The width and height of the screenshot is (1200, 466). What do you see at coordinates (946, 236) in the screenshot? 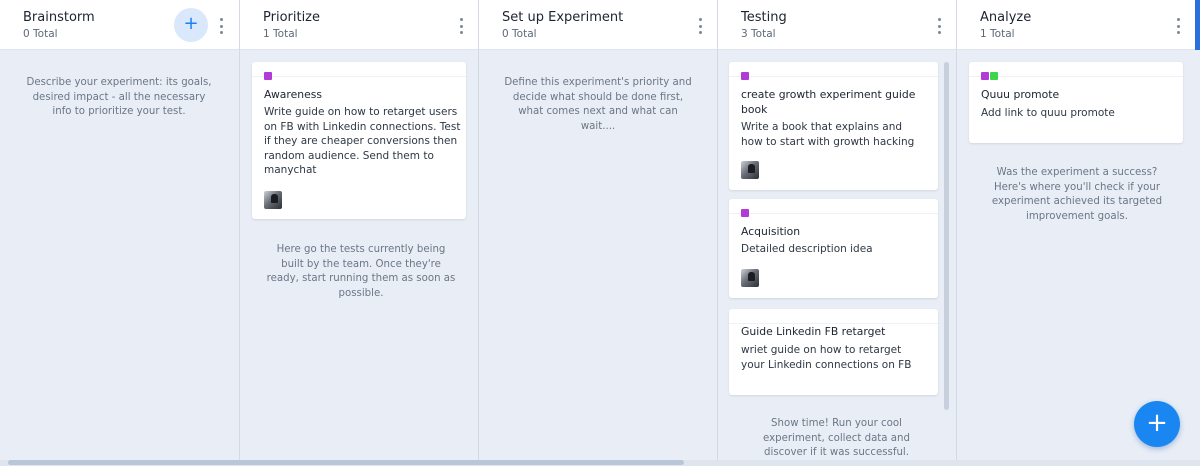
I see `vertical-scrollbar` at bounding box center [946, 236].